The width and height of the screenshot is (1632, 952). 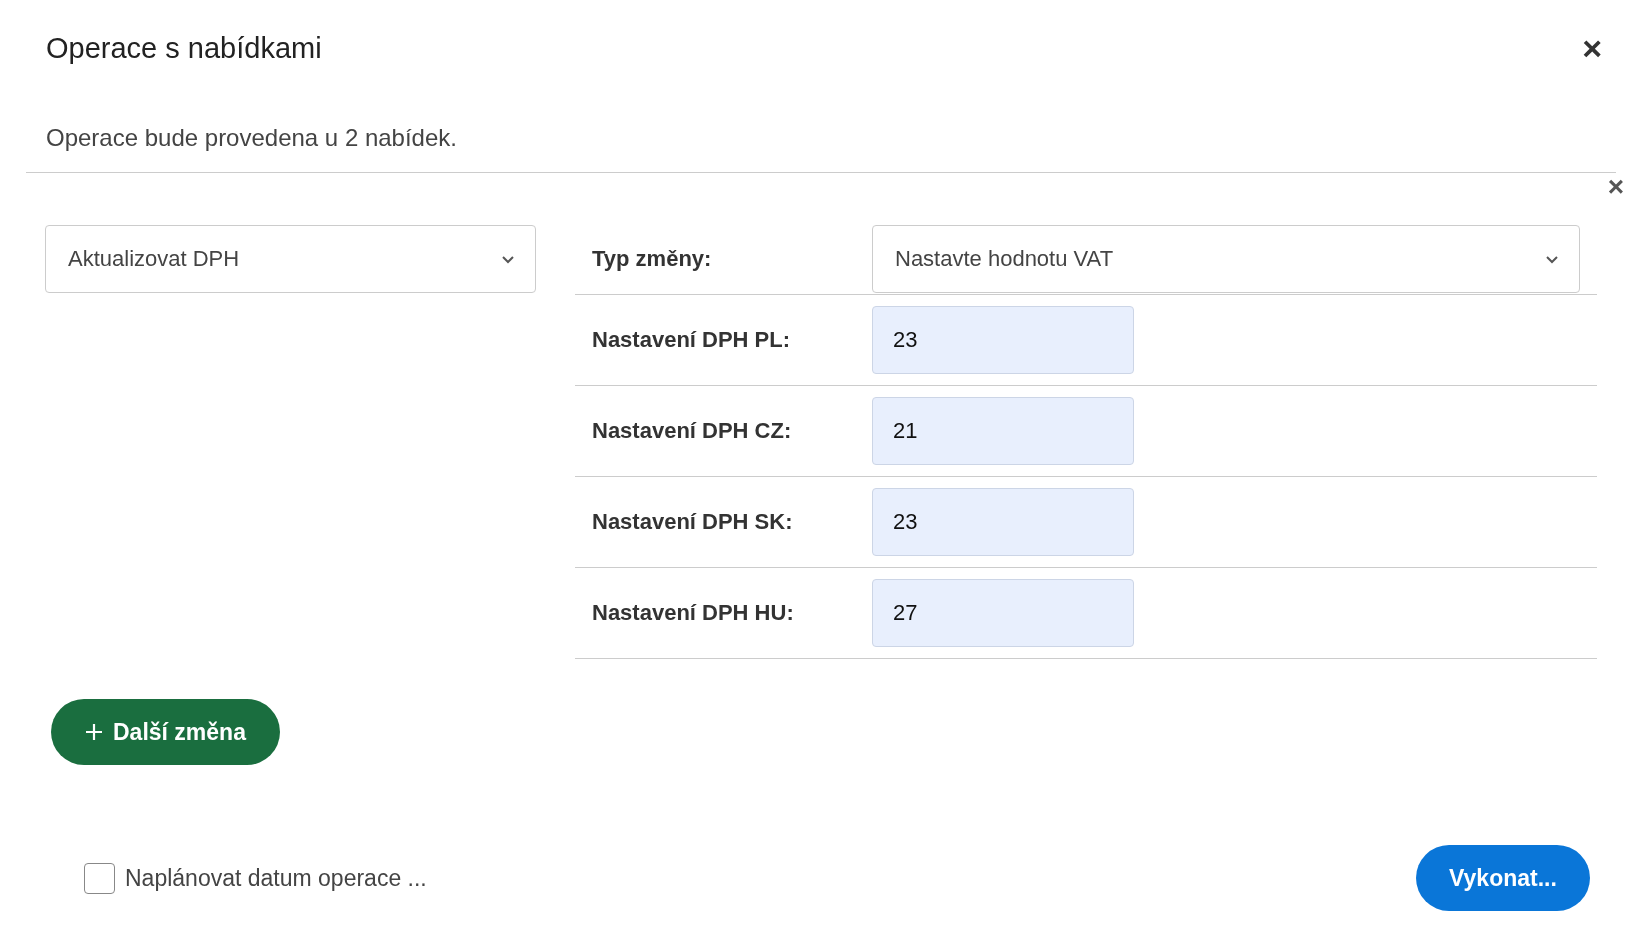 I want to click on close-button: ×, so click(x=1592, y=48).